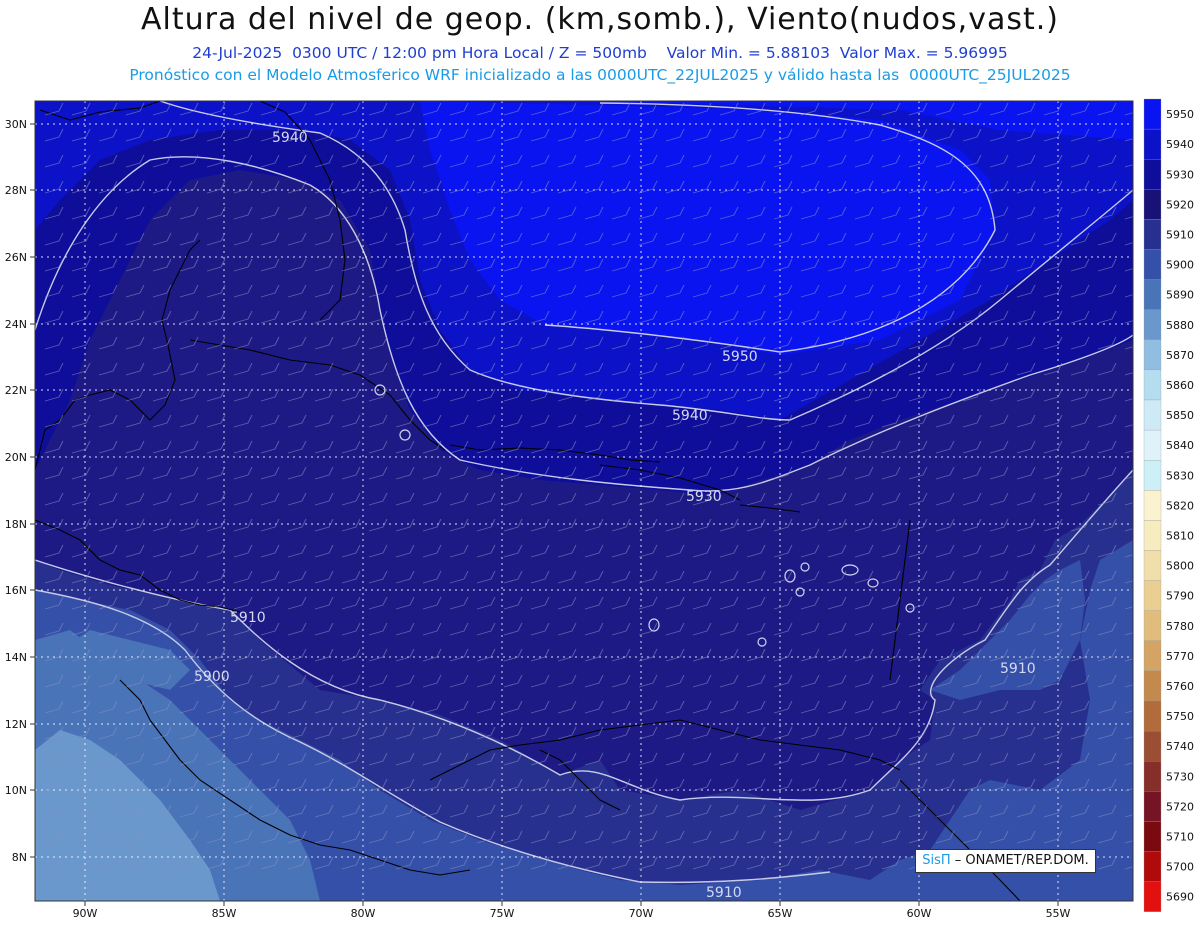 The image size is (1200, 927). What do you see at coordinates (1021, 860) in the screenshot?
I see `credit-text: – ONAMET/REP.DOM.` at bounding box center [1021, 860].